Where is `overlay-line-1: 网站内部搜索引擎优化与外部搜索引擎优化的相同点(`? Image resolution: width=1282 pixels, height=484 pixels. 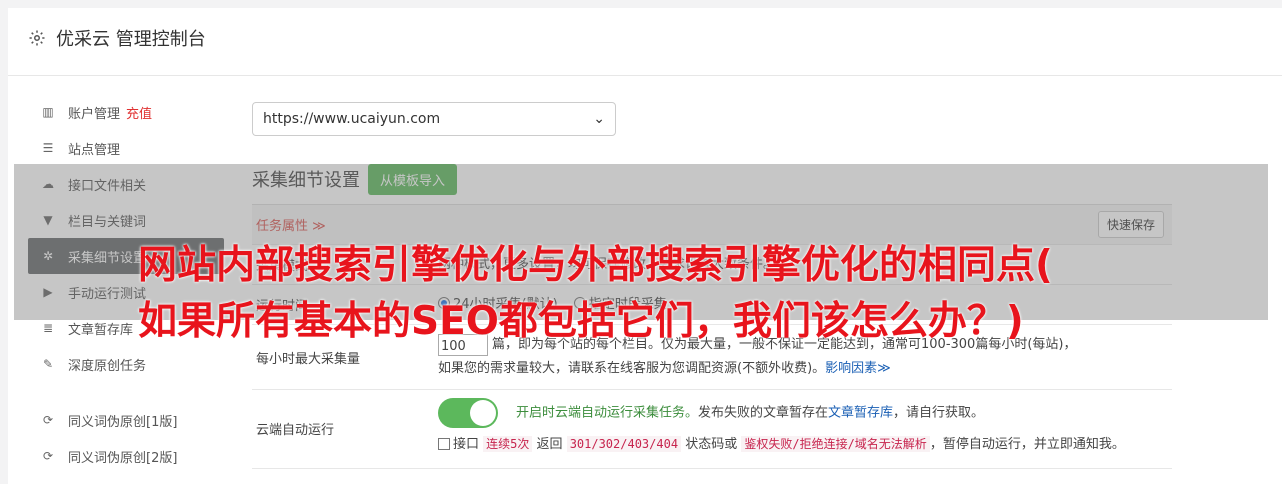
overlay-line-1: 网站内部搜索引擎优化与外部搜索引擎优化的相同点( is located at coordinates (595, 265).